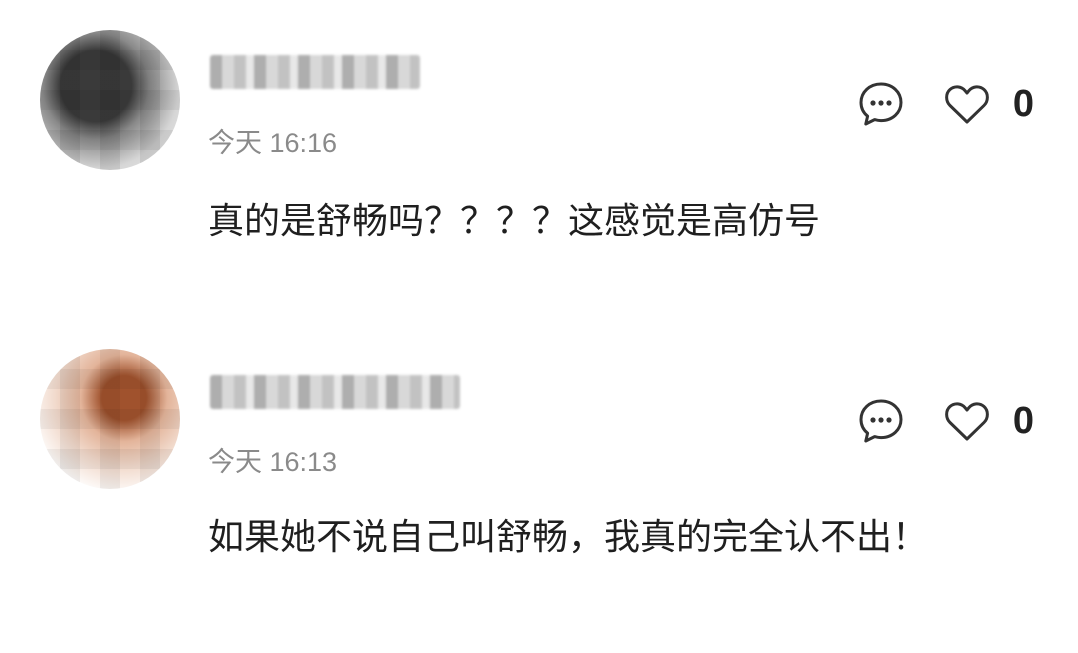 This screenshot has width=1078, height=653. I want to click on comment-text: 如果她不说自己叫舒畅，我真的完全认不出！, so click(568, 537).